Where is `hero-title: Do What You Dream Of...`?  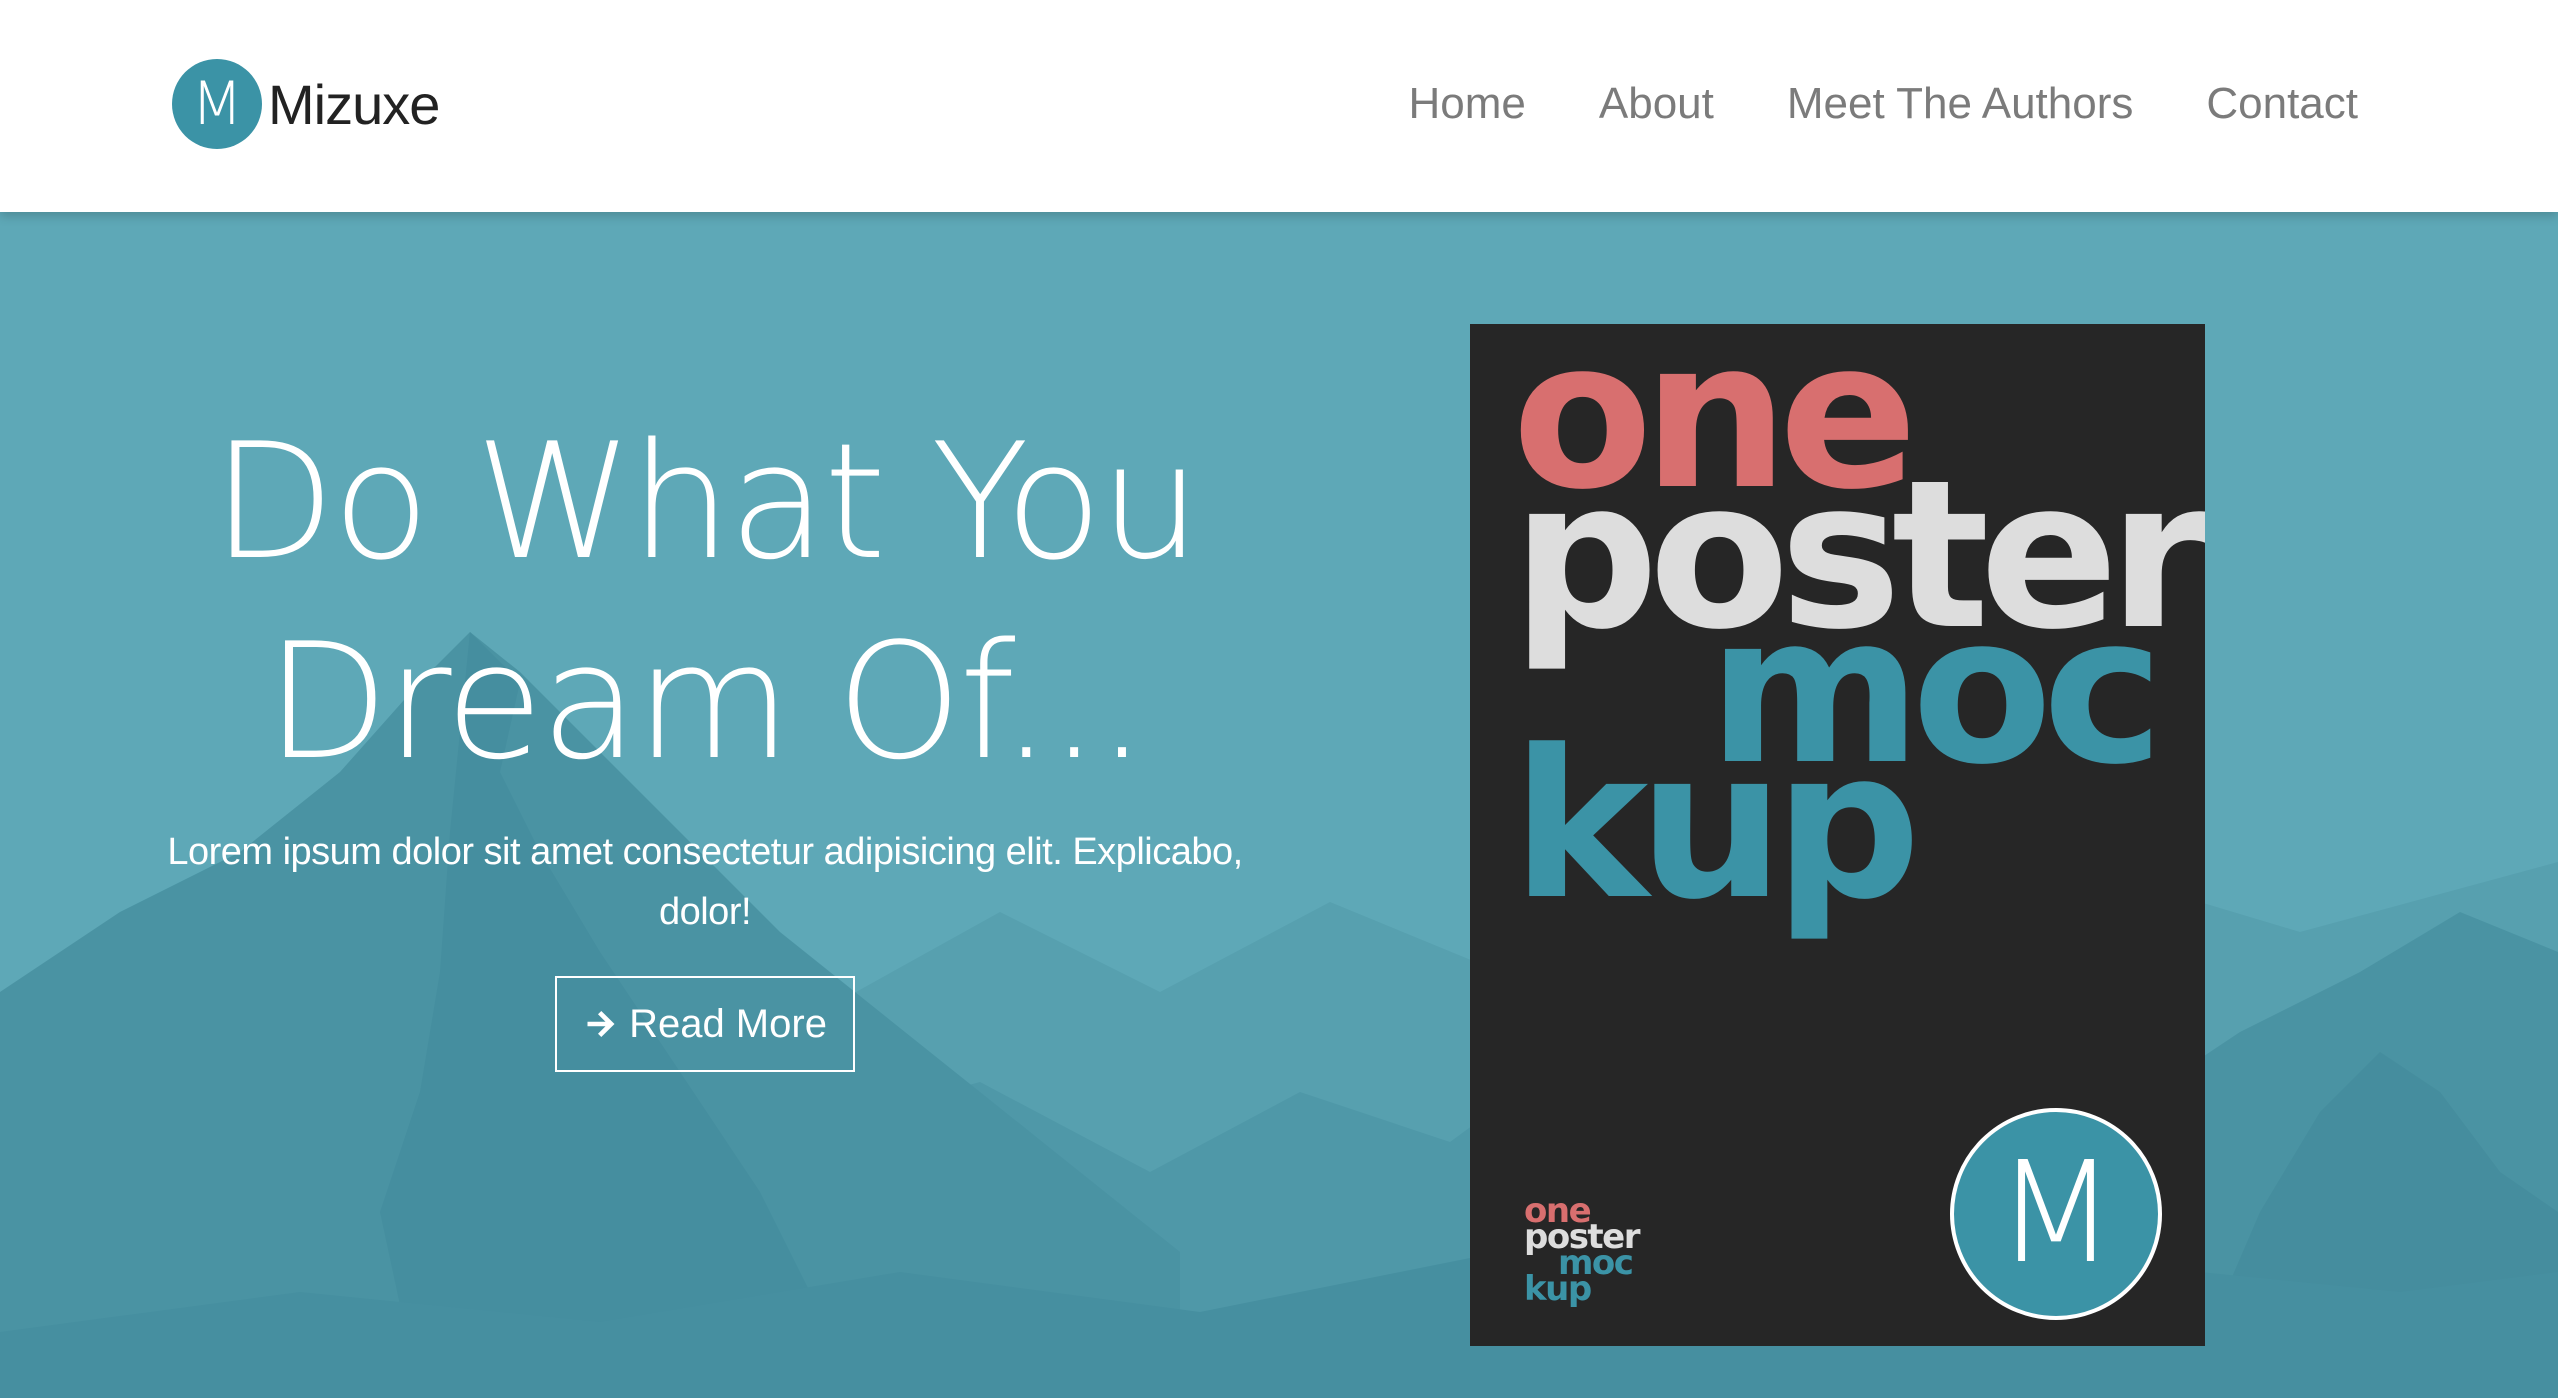
hero-title: Do What You Dream Of... is located at coordinates (705, 602).